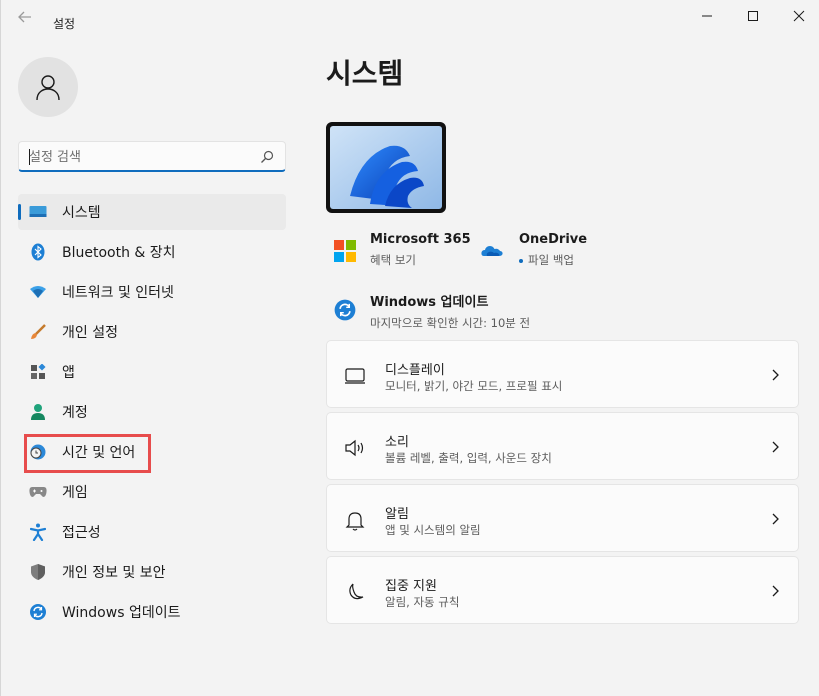 Image resolution: width=819 pixels, height=696 pixels. Describe the element at coordinates (411, 586) in the screenshot. I see `card-title: 집중 지원` at that location.